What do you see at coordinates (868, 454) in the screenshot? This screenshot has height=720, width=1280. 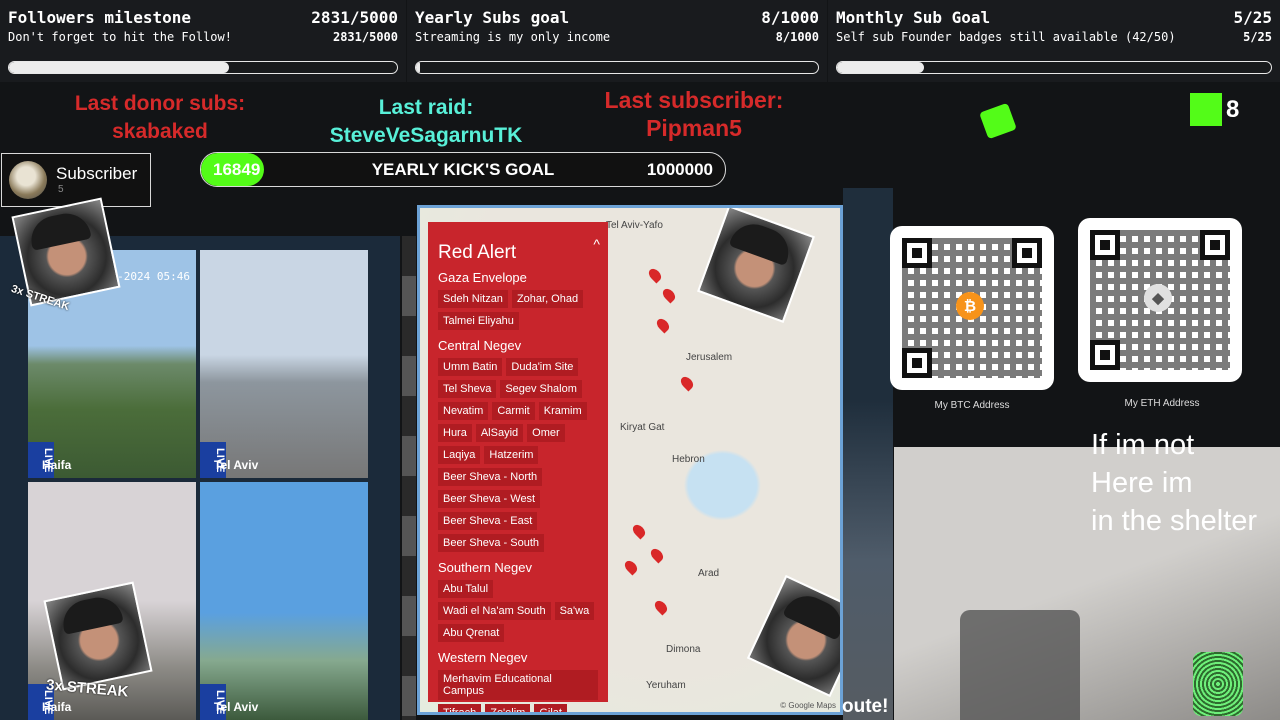 I see `game-background` at bounding box center [868, 454].